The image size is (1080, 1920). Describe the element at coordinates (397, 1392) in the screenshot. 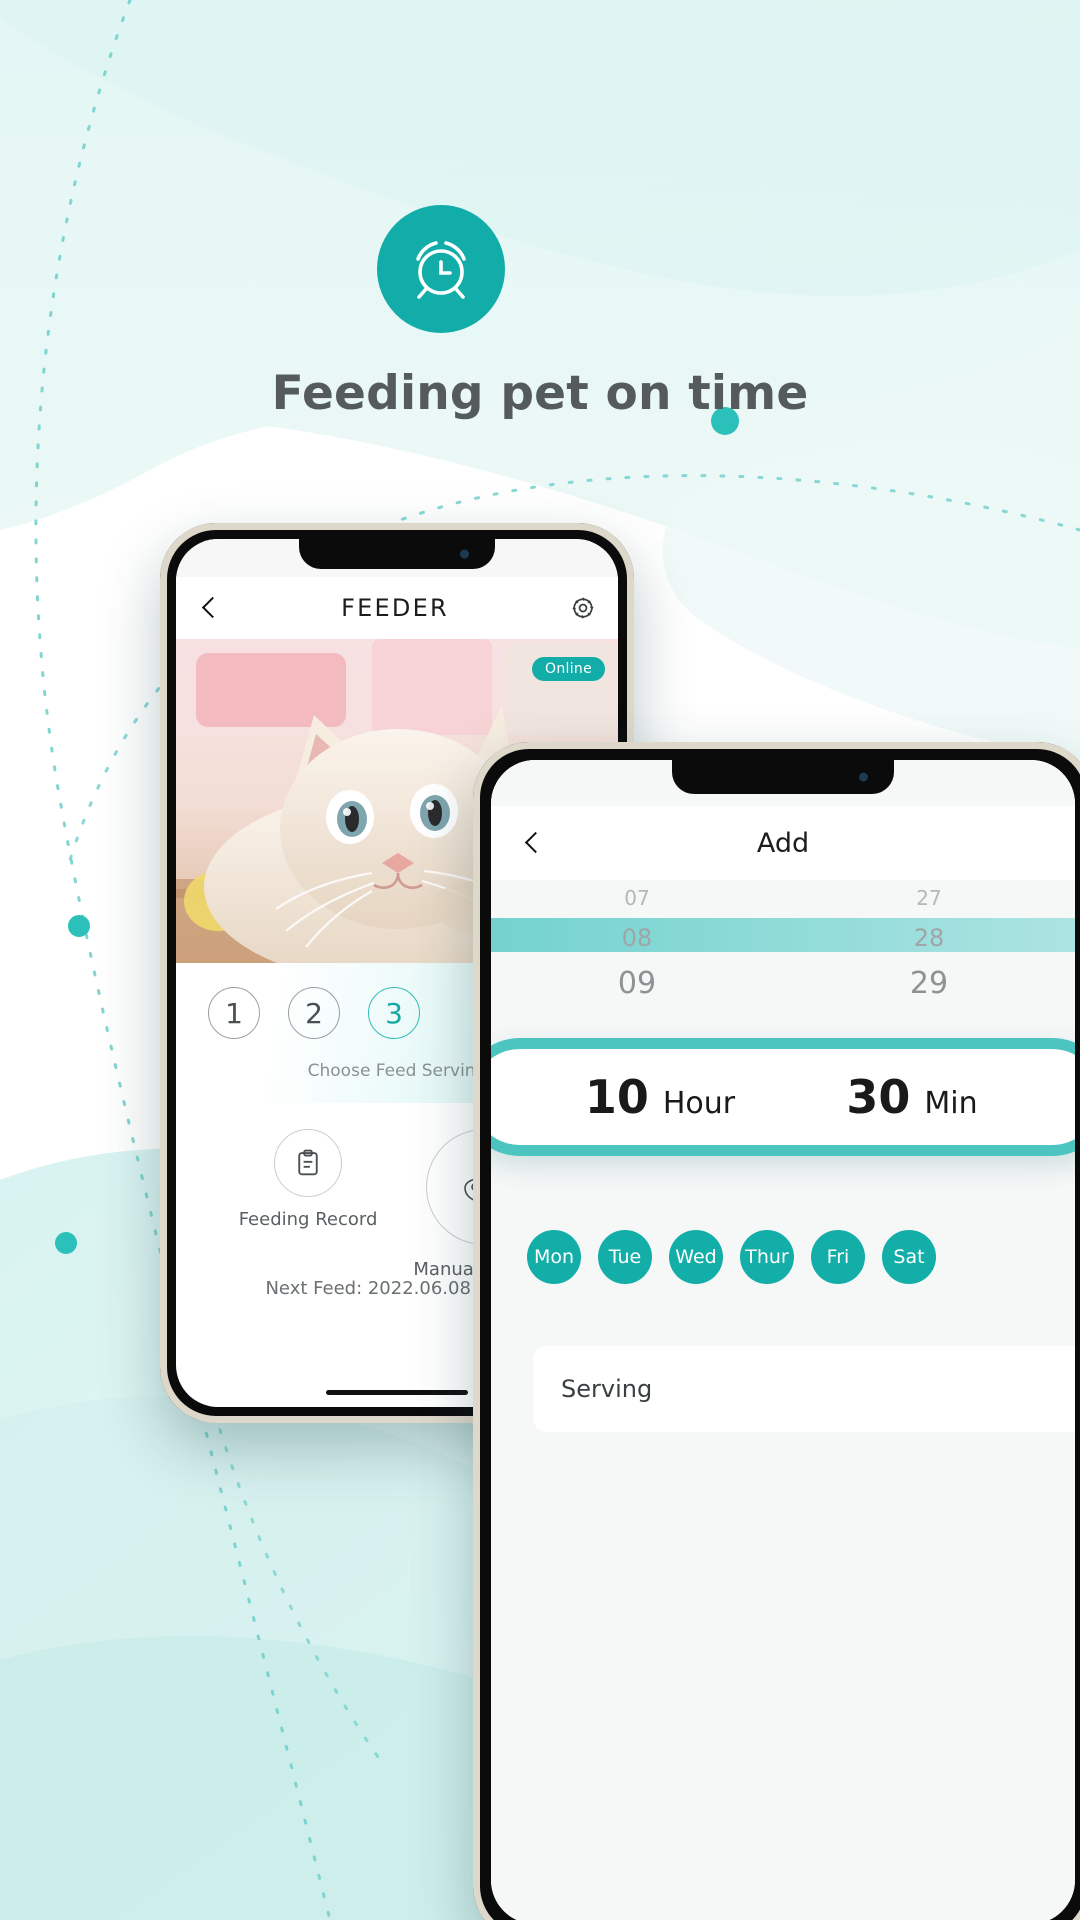

I see `home-indicator` at that location.